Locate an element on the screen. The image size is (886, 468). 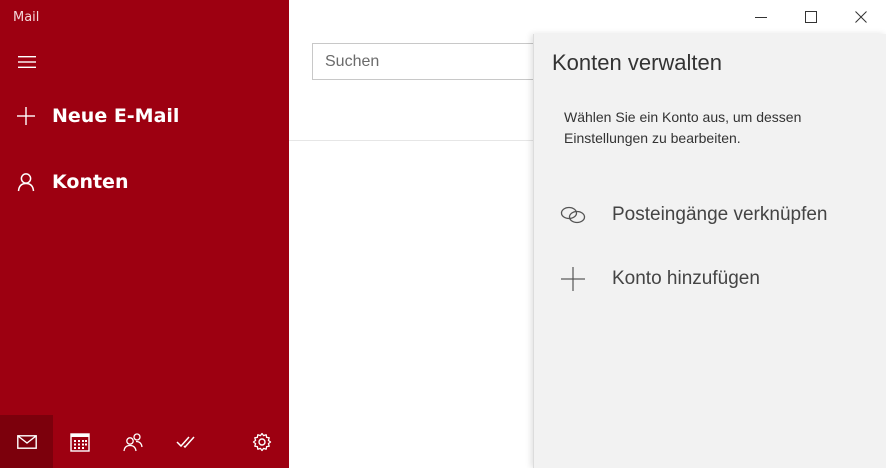
accounts-button: Konten is located at coordinates (144, 182).